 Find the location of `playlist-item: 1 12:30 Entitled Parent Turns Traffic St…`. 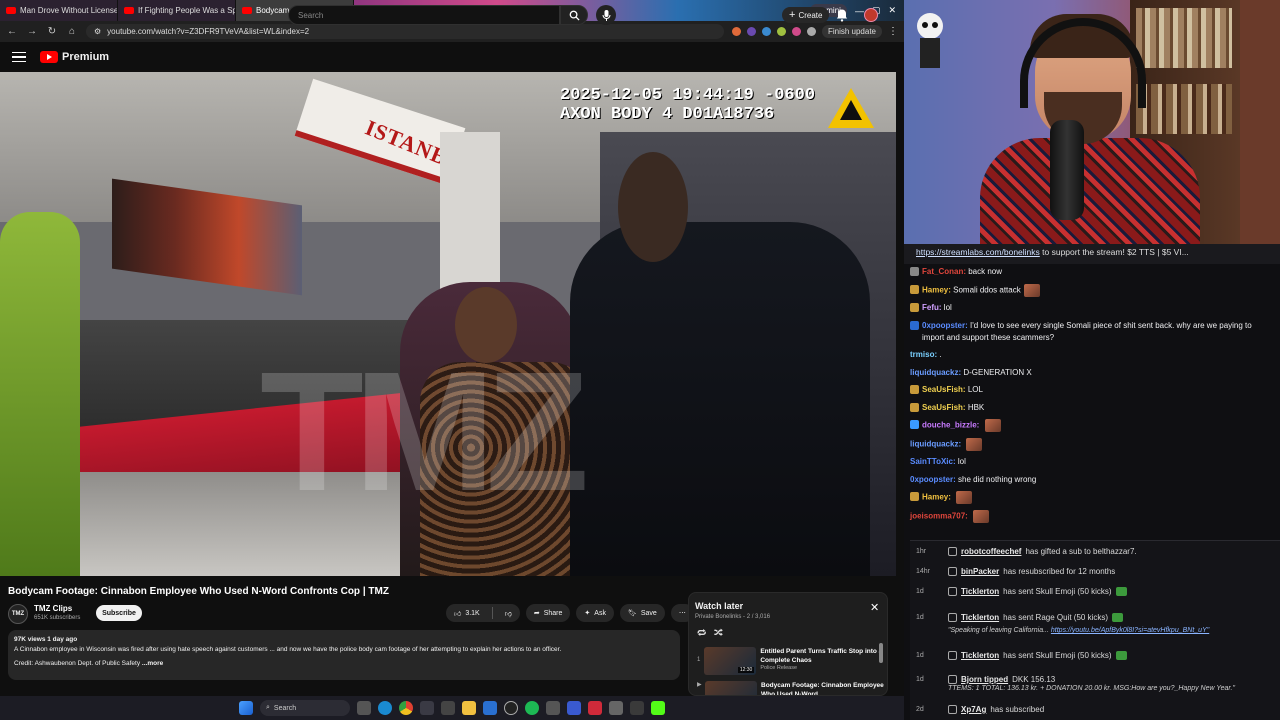

playlist-item: 1 12:30 Entitled Parent Turns Traffic St… is located at coordinates (791, 662).